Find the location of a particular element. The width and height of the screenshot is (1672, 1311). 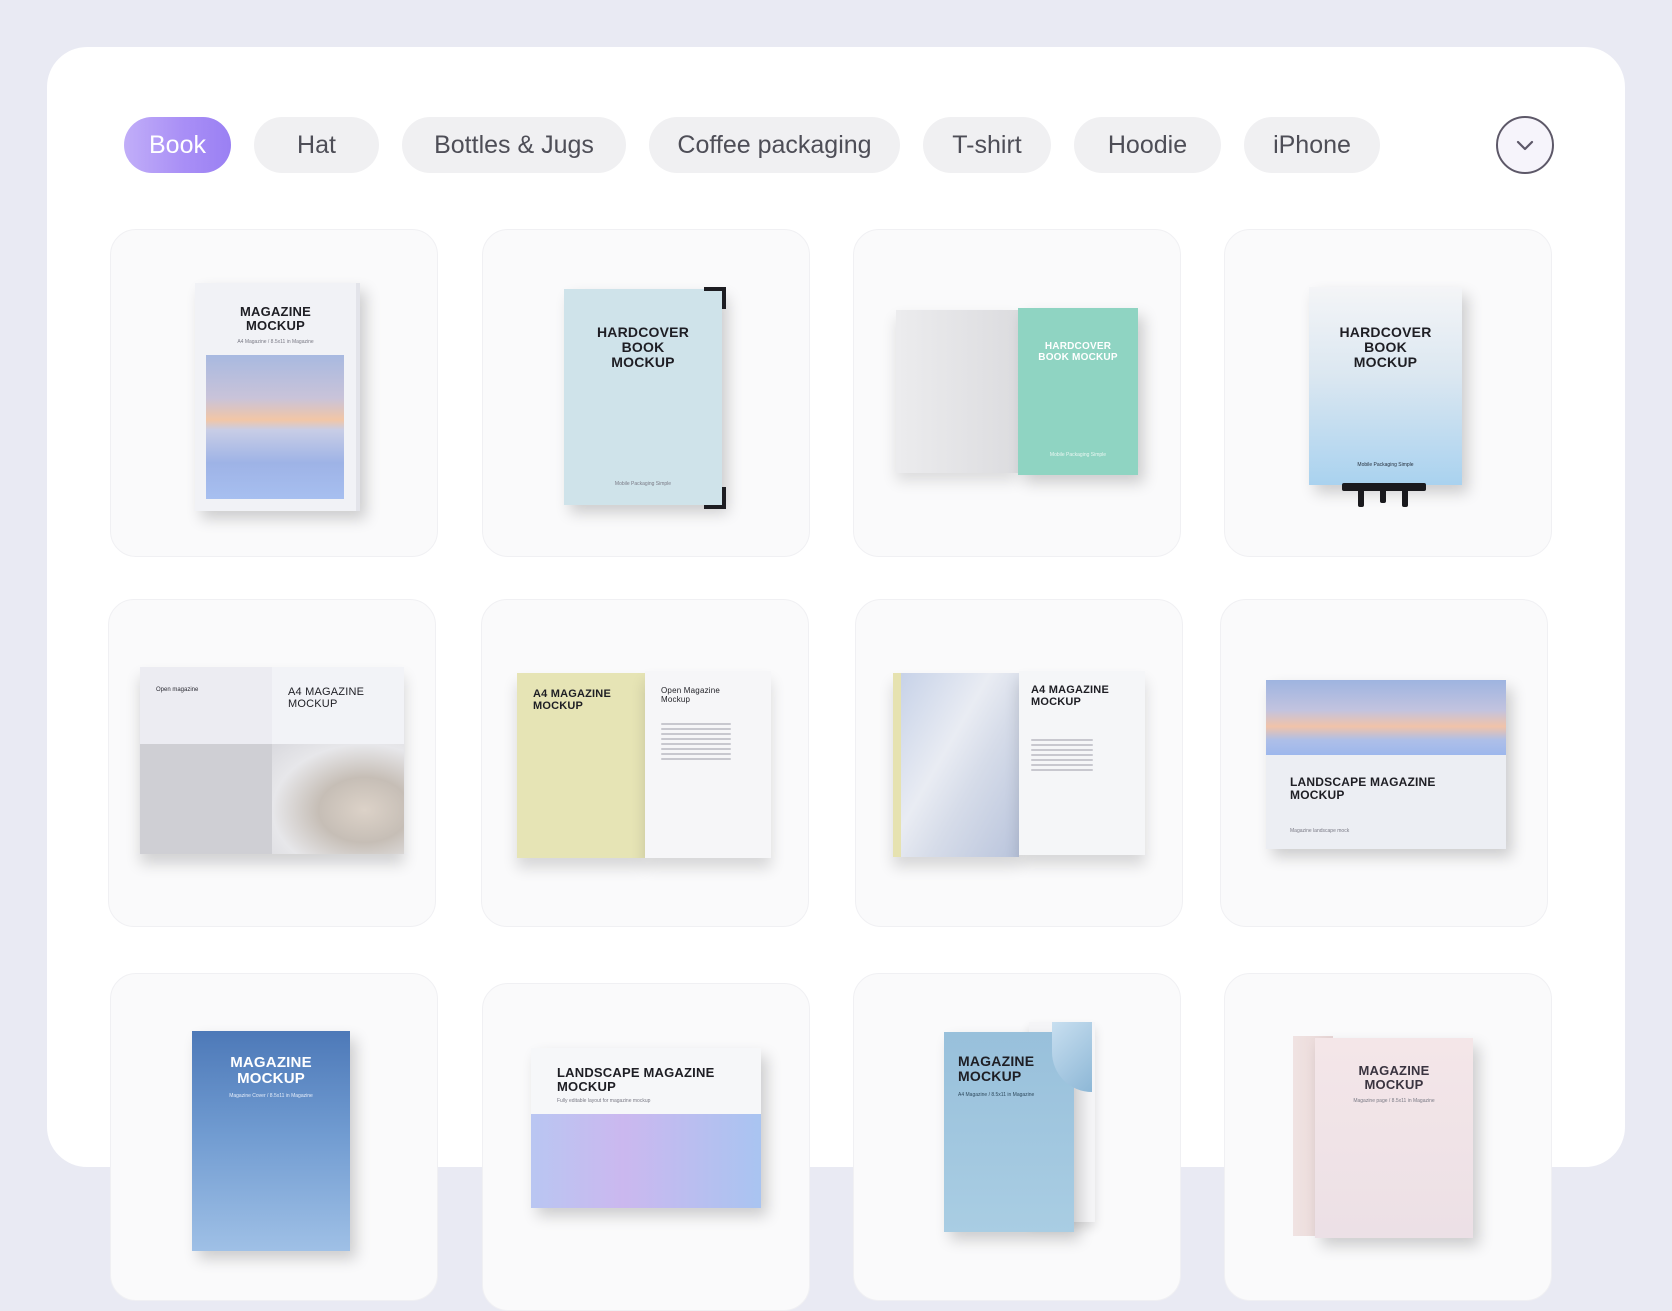

cover-caption: Magazine landscape mock is located at coordinates (1320, 831).